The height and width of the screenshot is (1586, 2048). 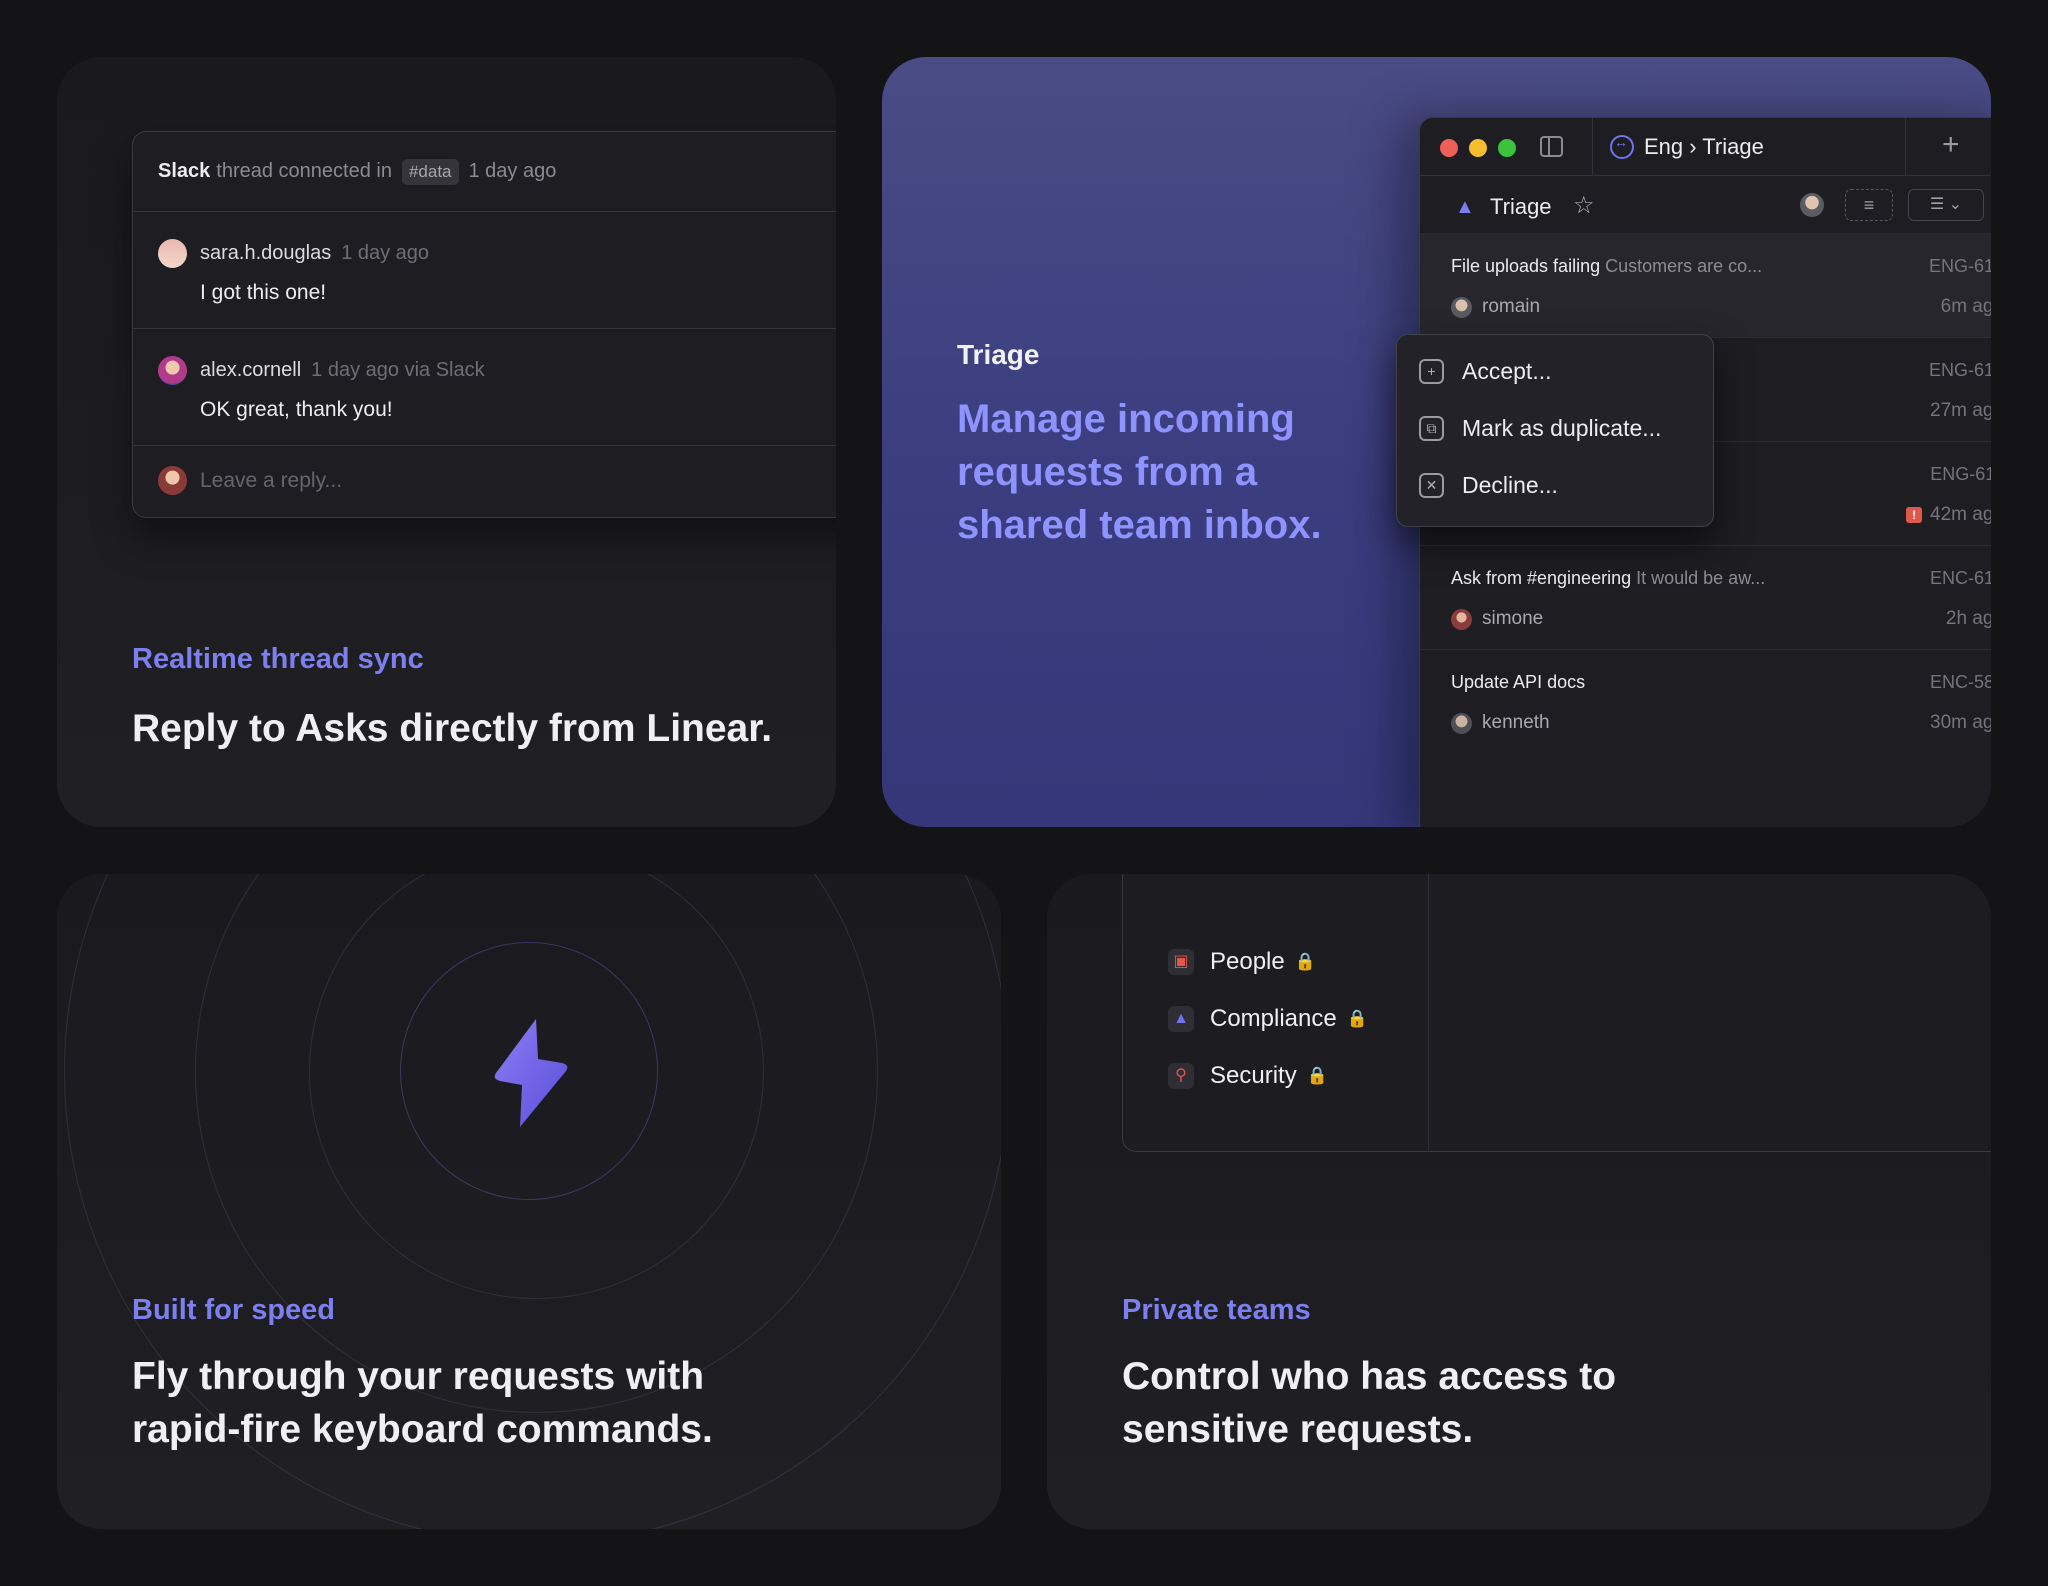 What do you see at coordinates (1541, 578) in the screenshot?
I see `issue-title: Ask from #engineering` at bounding box center [1541, 578].